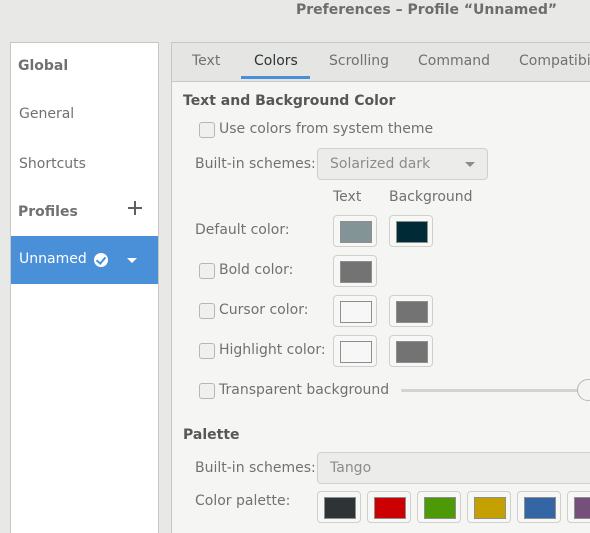 This screenshot has width=590, height=533. I want to click on builtin-schemes-label: Built-in schemes:, so click(255, 164).